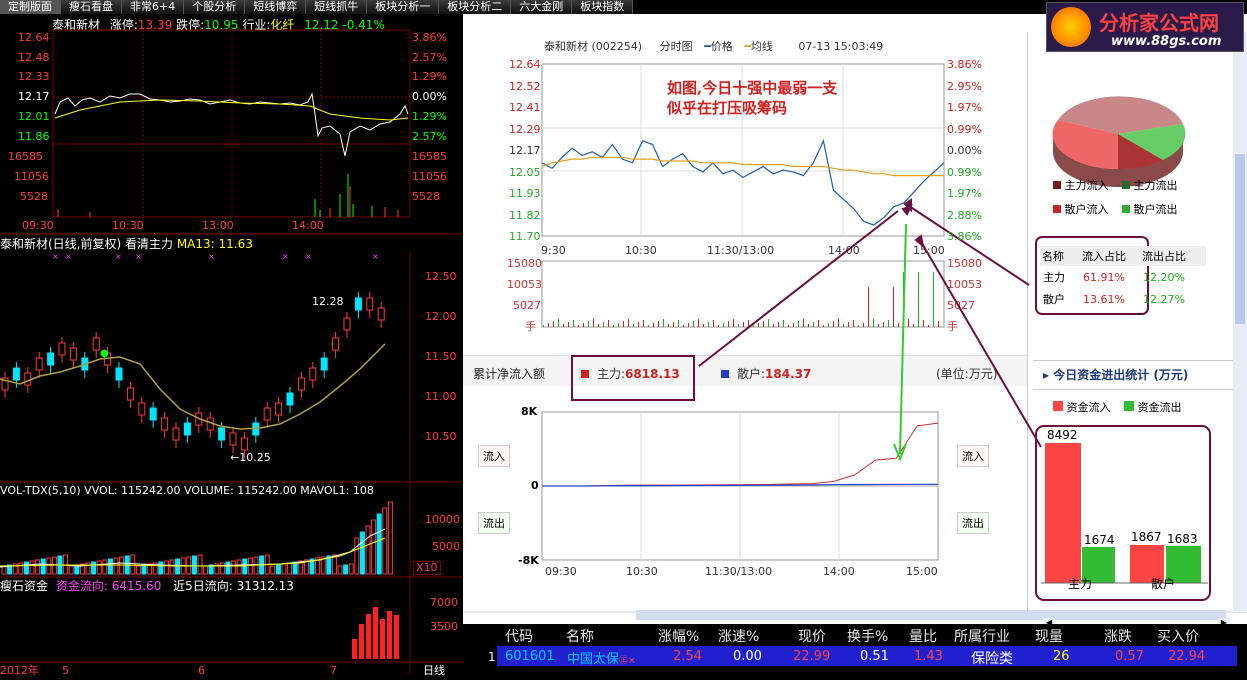  I want to click on row-chg-pct: 2.54, so click(687, 656).